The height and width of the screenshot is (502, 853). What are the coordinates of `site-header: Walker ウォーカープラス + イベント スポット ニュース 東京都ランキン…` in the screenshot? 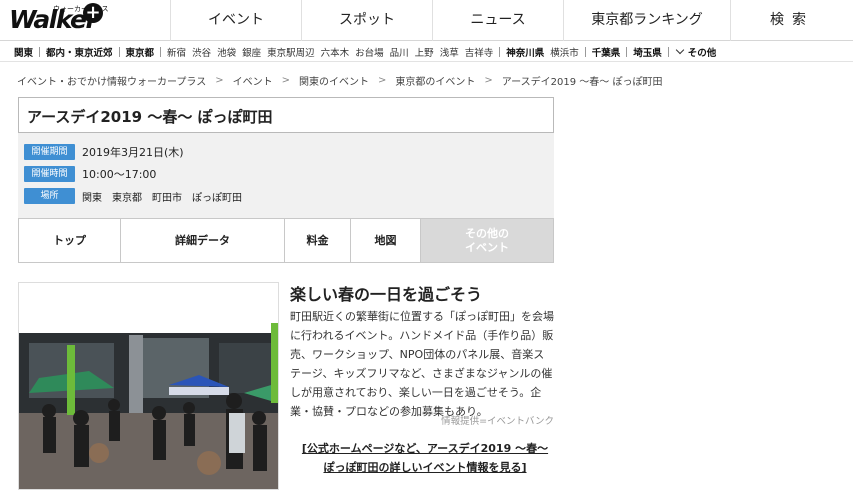 It's located at (426, 20).